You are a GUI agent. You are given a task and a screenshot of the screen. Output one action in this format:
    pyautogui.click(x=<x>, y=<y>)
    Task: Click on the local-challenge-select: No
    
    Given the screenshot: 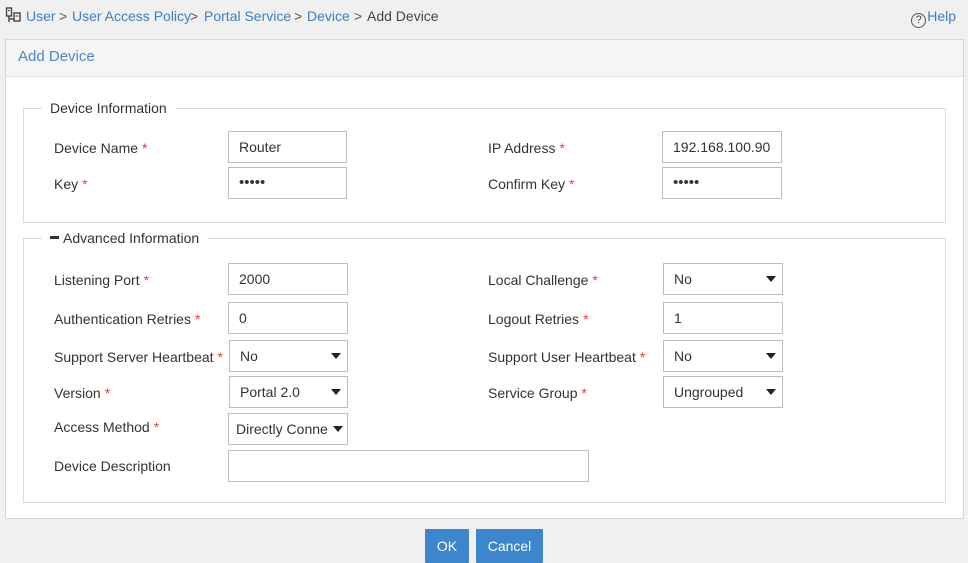 What is the action you would take?
    pyautogui.click(x=723, y=279)
    